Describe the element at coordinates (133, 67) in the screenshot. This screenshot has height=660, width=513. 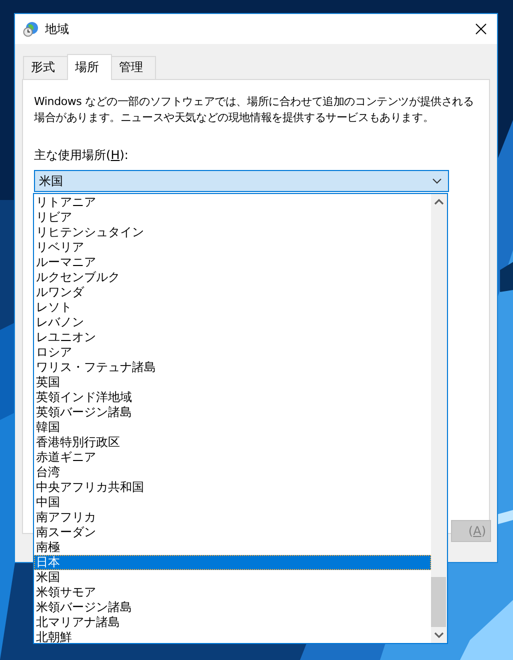
I see `tab: 管理` at that location.